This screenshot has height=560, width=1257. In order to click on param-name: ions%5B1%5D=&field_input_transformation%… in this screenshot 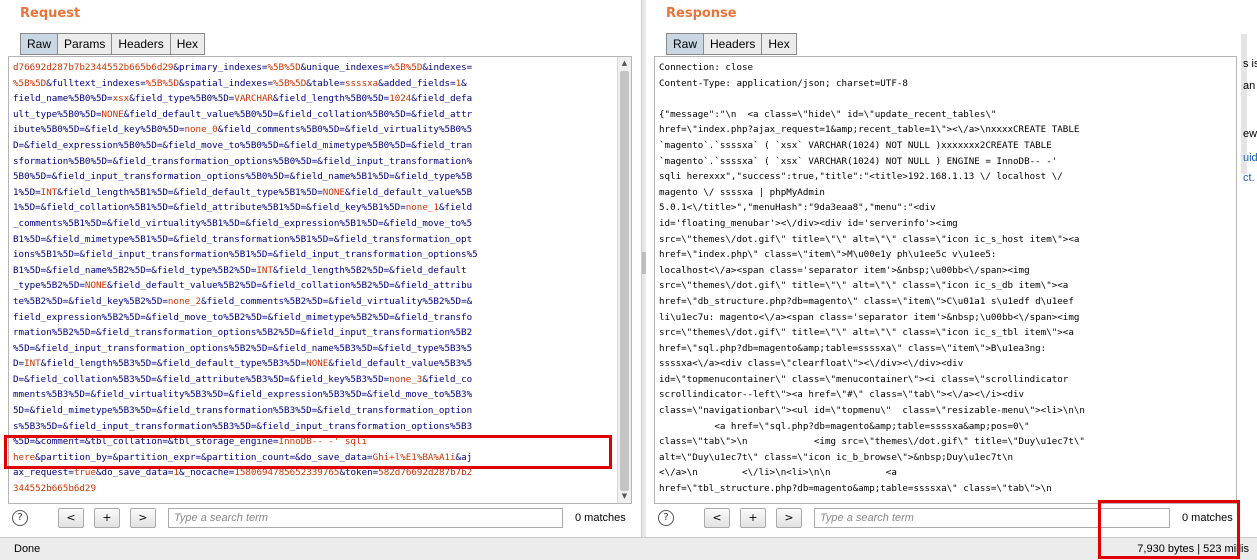, I will do `click(245, 255)`.